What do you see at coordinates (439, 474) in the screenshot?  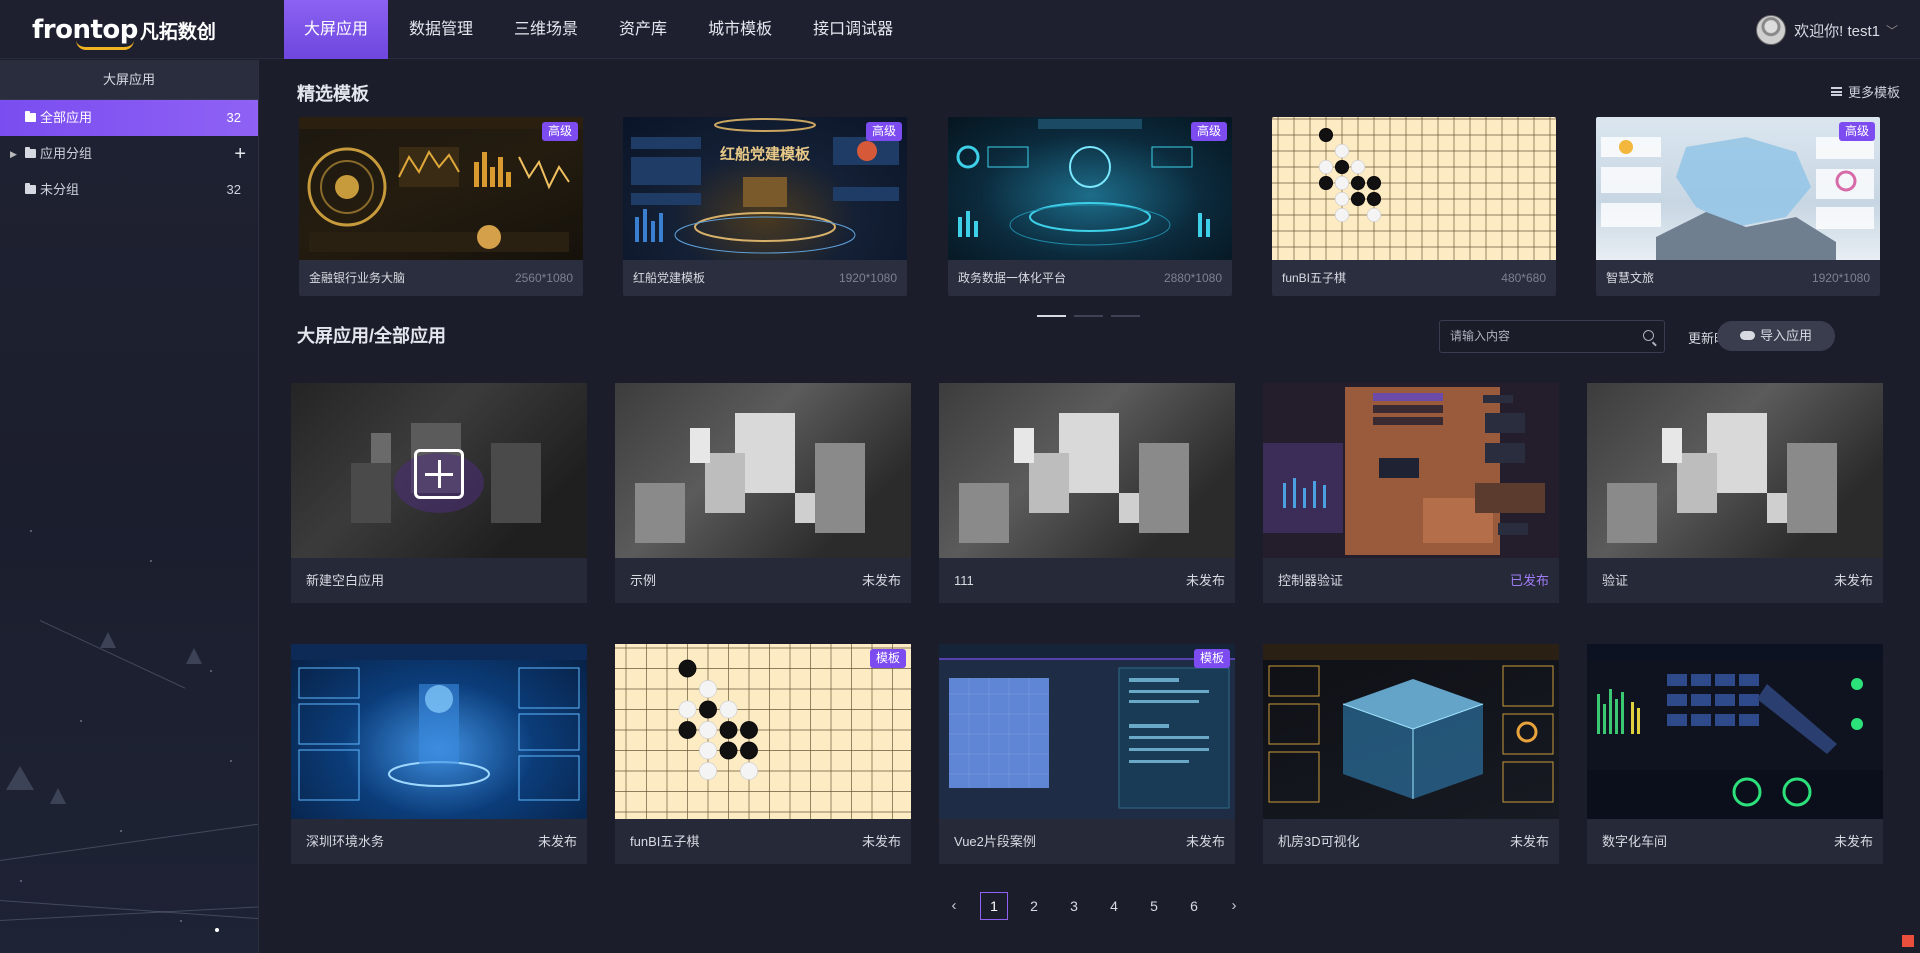 I see `add-icon` at bounding box center [439, 474].